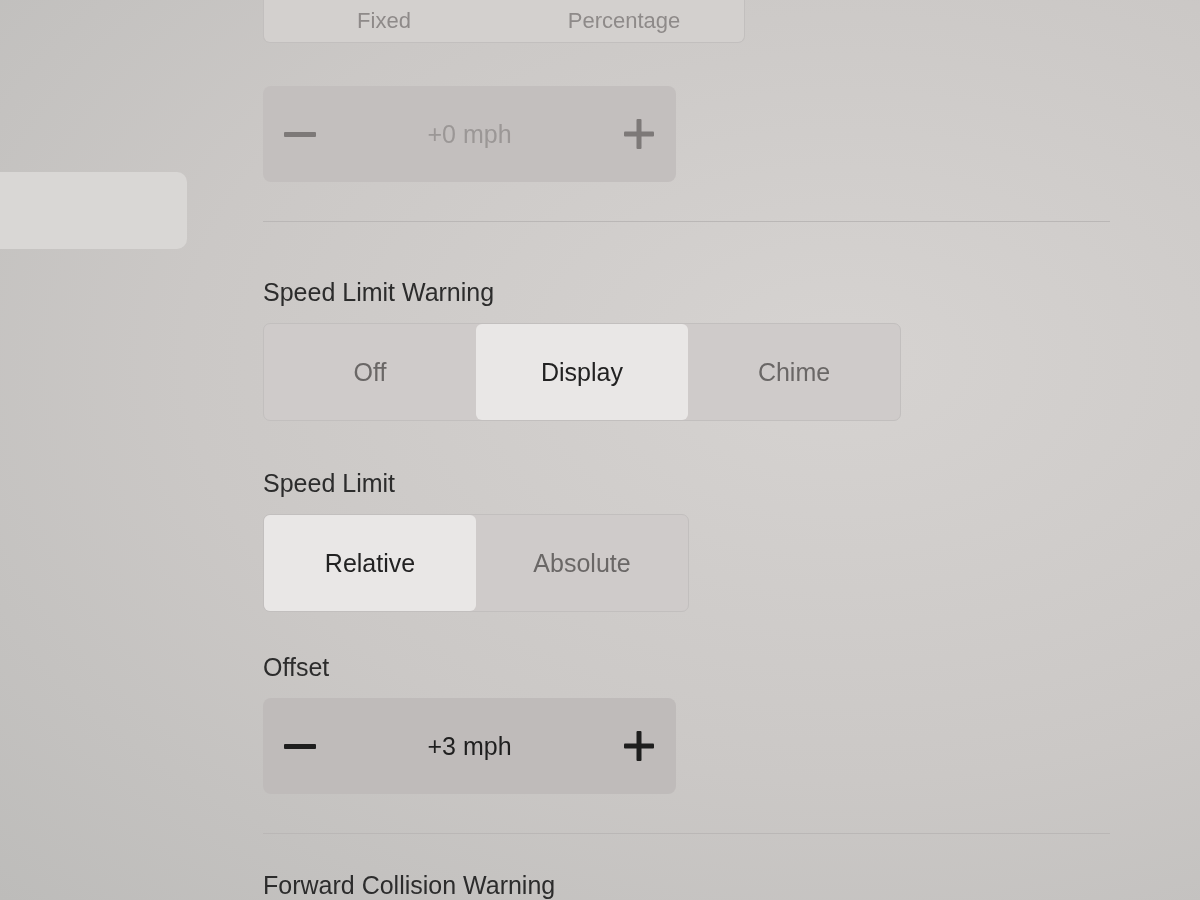 Image resolution: width=1200 pixels, height=900 pixels. Describe the element at coordinates (370, 372) in the screenshot. I see `segment-tab: Off` at that location.